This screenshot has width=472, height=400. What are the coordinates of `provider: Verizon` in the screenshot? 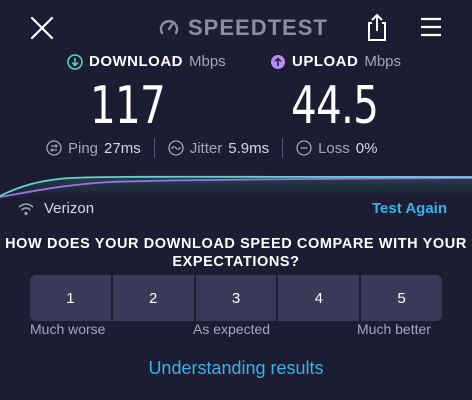 It's located at (56, 208).